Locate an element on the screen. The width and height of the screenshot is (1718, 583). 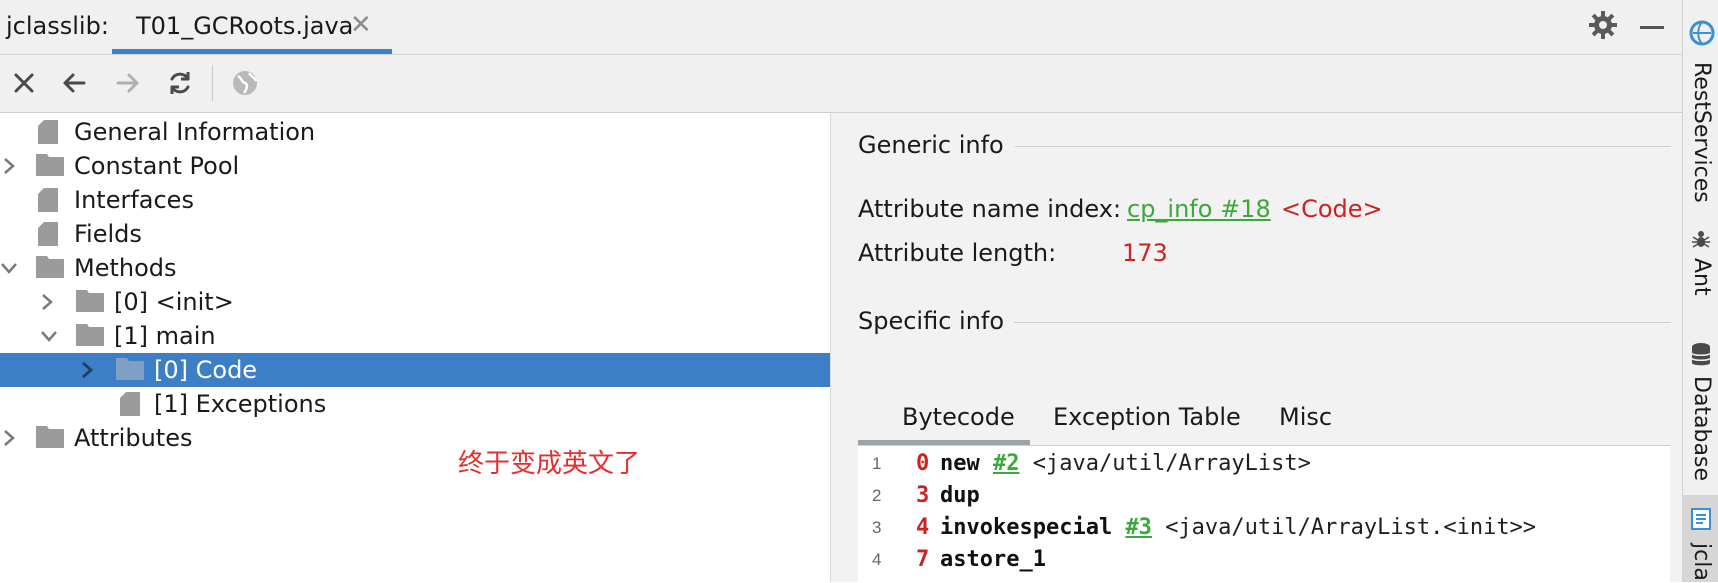
tab-label: T01_GCRoots.java is located at coordinates (245, 26).